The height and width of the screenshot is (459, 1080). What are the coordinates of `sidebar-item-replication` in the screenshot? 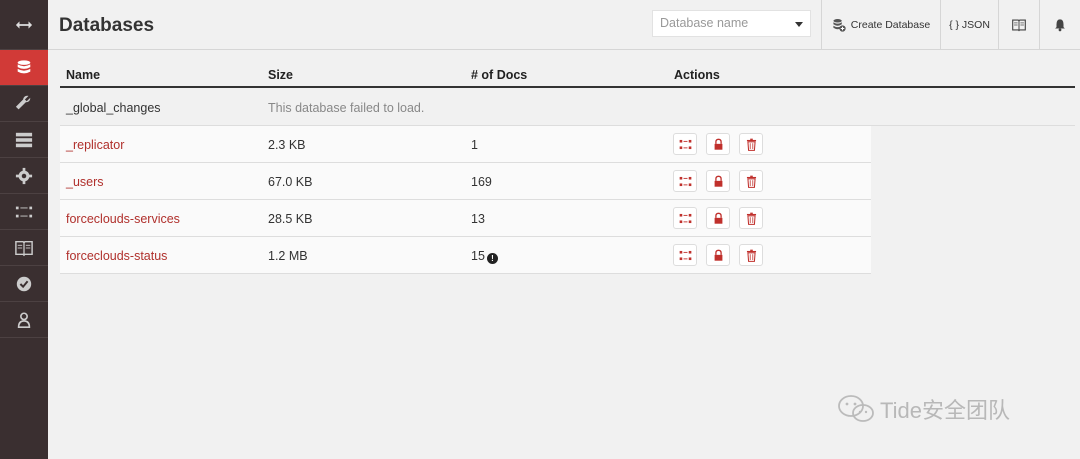 It's located at (24, 212).